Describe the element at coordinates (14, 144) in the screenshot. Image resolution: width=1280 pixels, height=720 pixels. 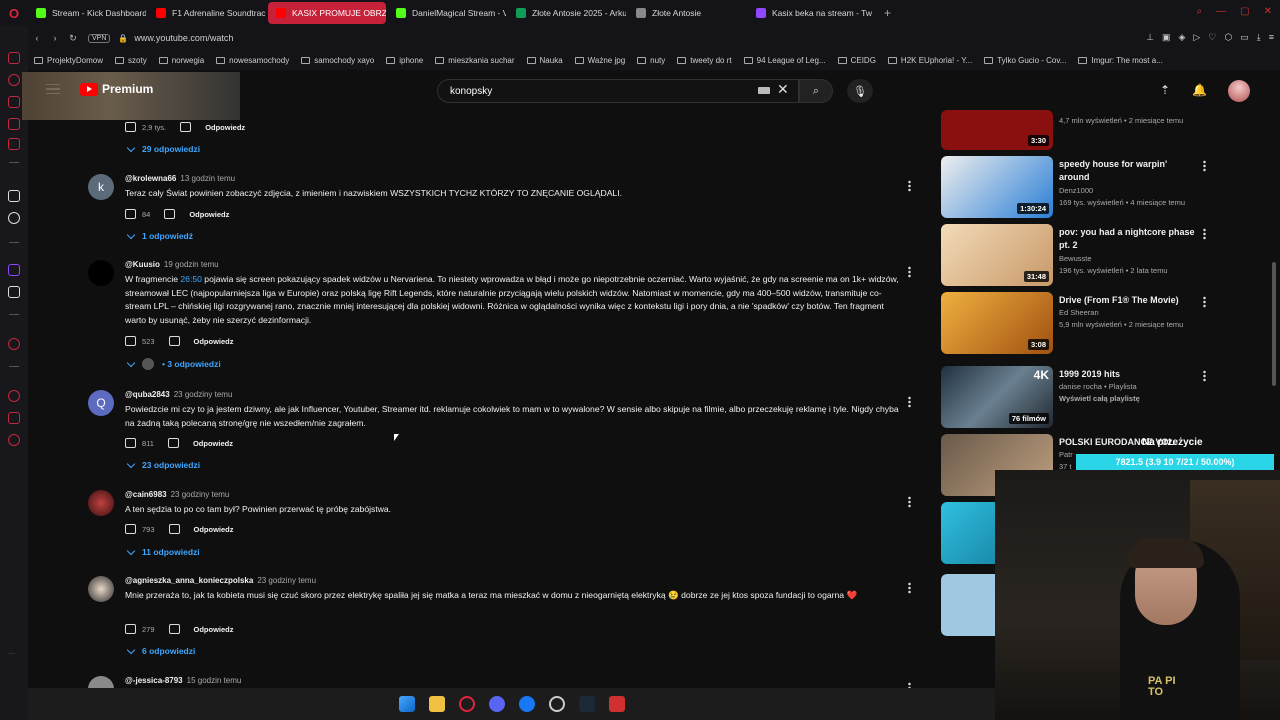
I see `sidebar-mail-icon` at that location.